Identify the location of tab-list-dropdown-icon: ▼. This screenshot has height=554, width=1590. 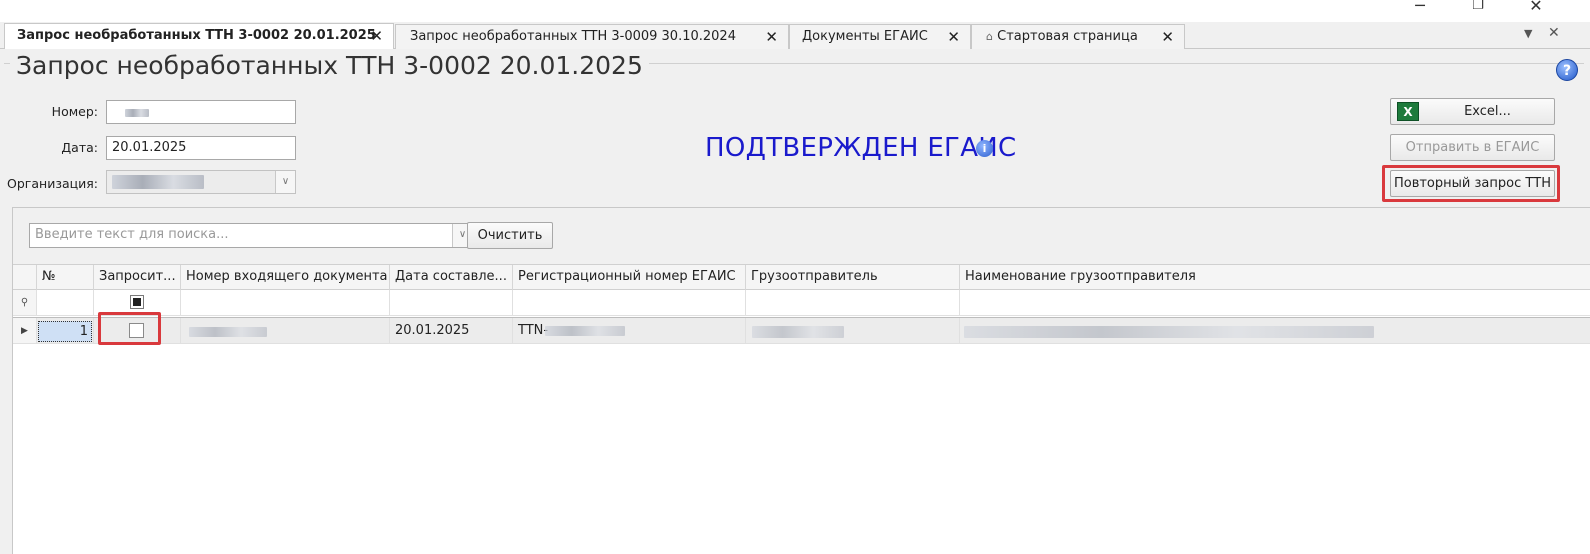
(1528, 33).